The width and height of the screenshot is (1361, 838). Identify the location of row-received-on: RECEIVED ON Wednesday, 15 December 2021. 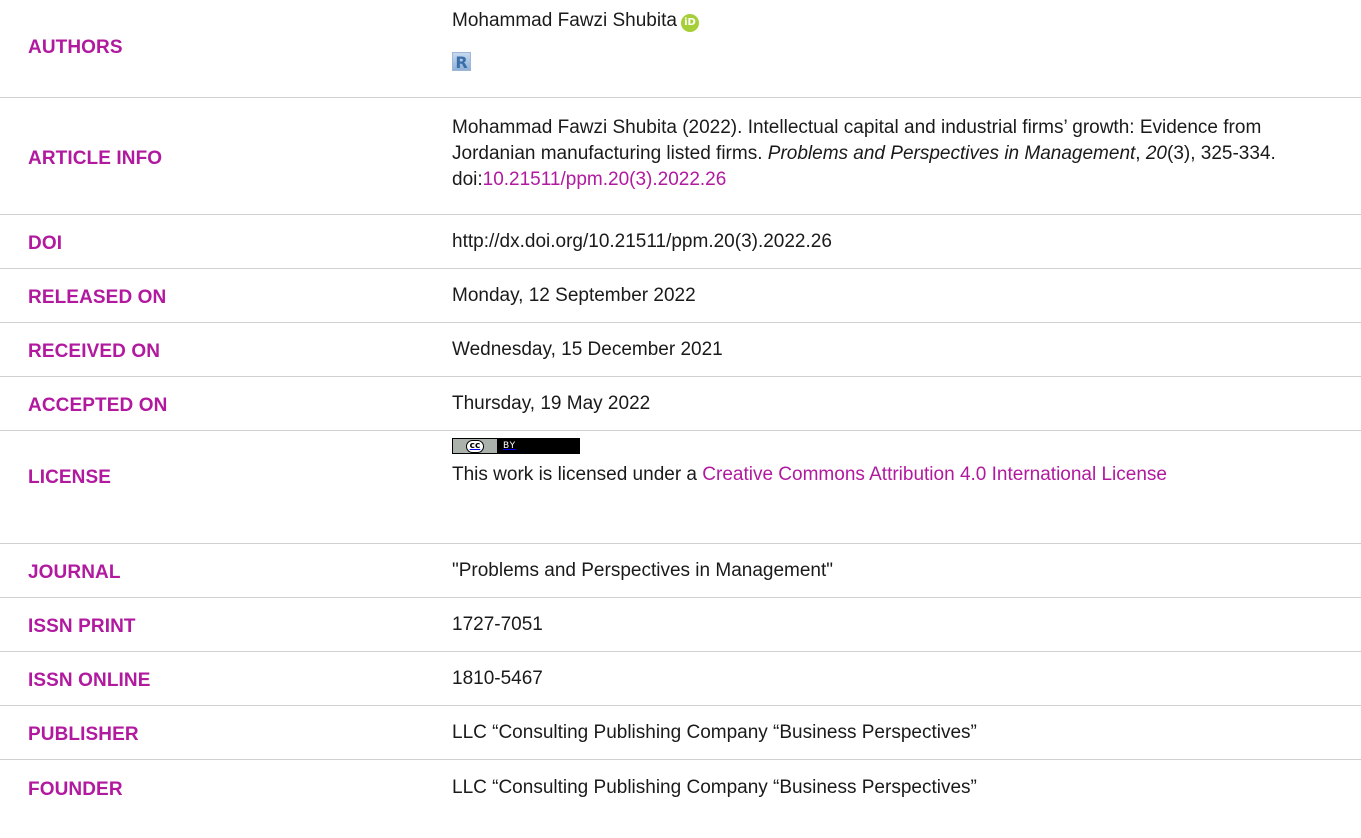
(680, 349).